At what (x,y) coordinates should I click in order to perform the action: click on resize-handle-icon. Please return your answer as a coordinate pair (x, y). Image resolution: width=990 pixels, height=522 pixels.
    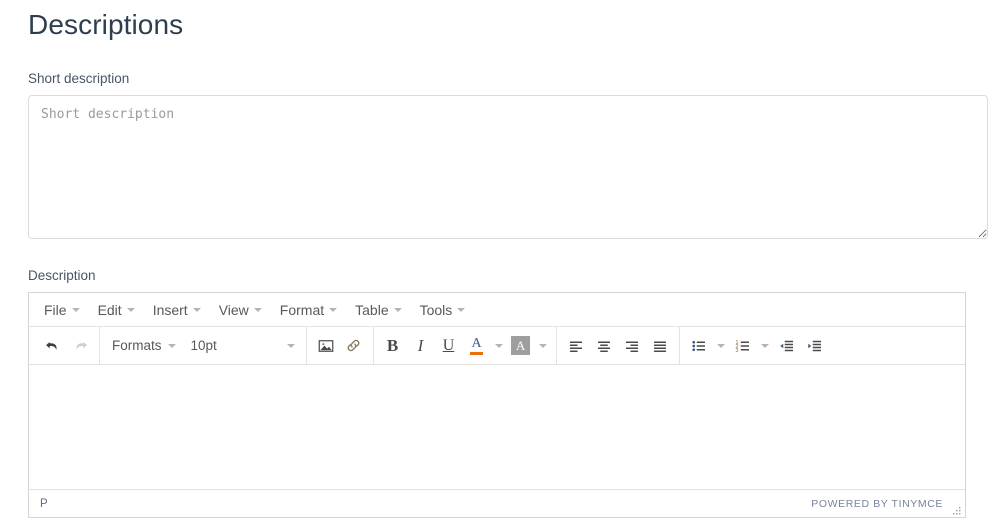
    Looking at the image, I should click on (956, 509).